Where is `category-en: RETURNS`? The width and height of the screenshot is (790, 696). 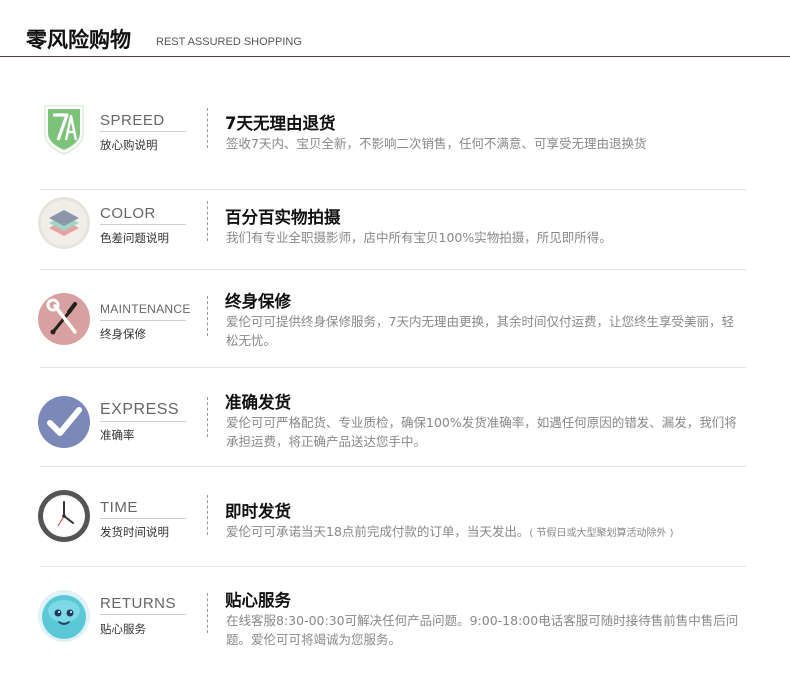
category-en: RETURNS is located at coordinates (138, 603).